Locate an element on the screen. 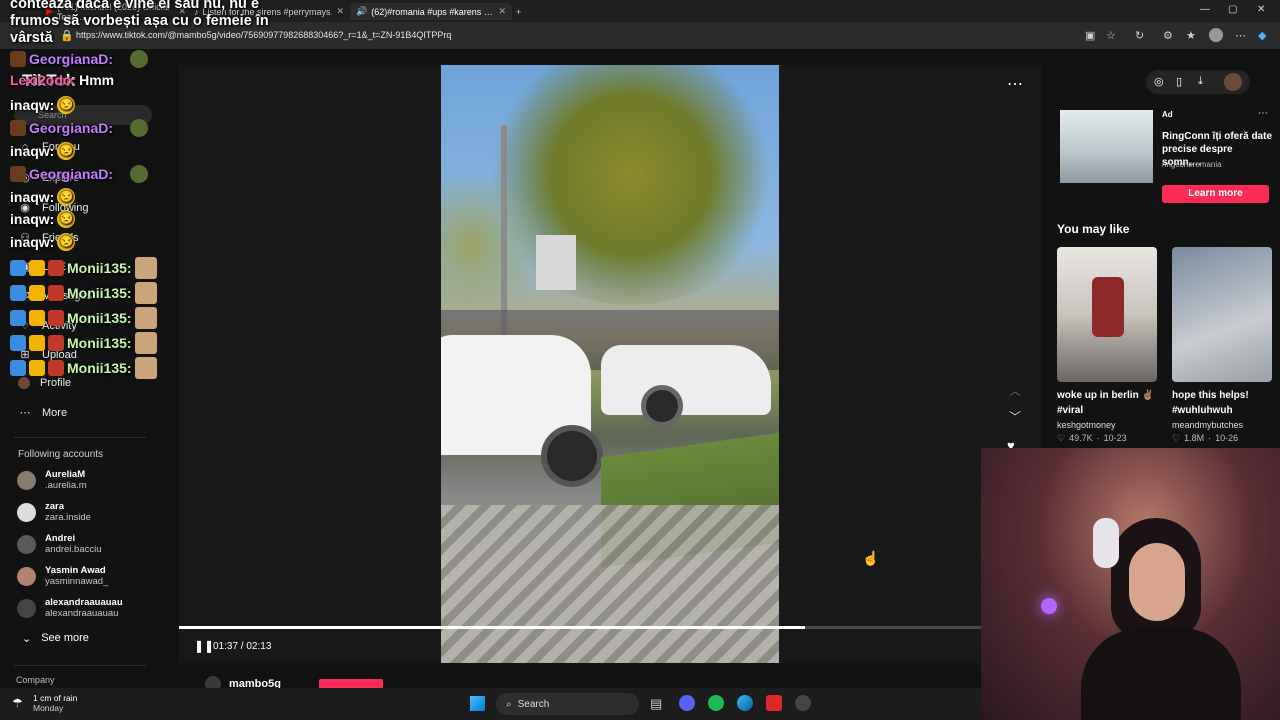 The width and height of the screenshot is (1280, 720). see-more-button: ⌄ See more is located at coordinates (55, 638).